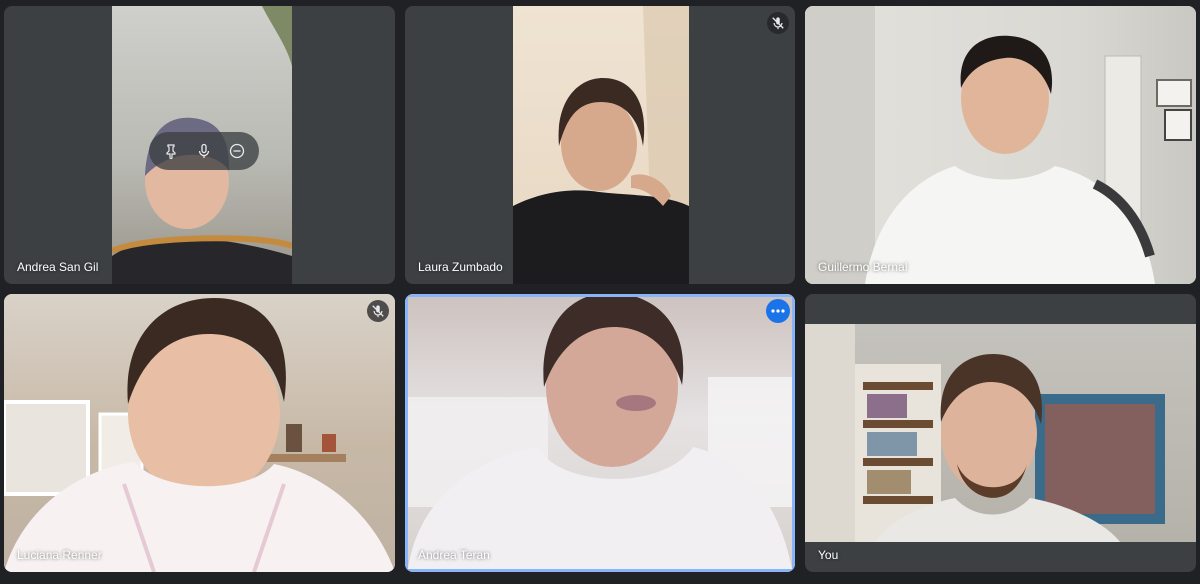  Describe the element at coordinates (58, 267) in the screenshot. I see `participant-name: Andrea San Gil` at that location.